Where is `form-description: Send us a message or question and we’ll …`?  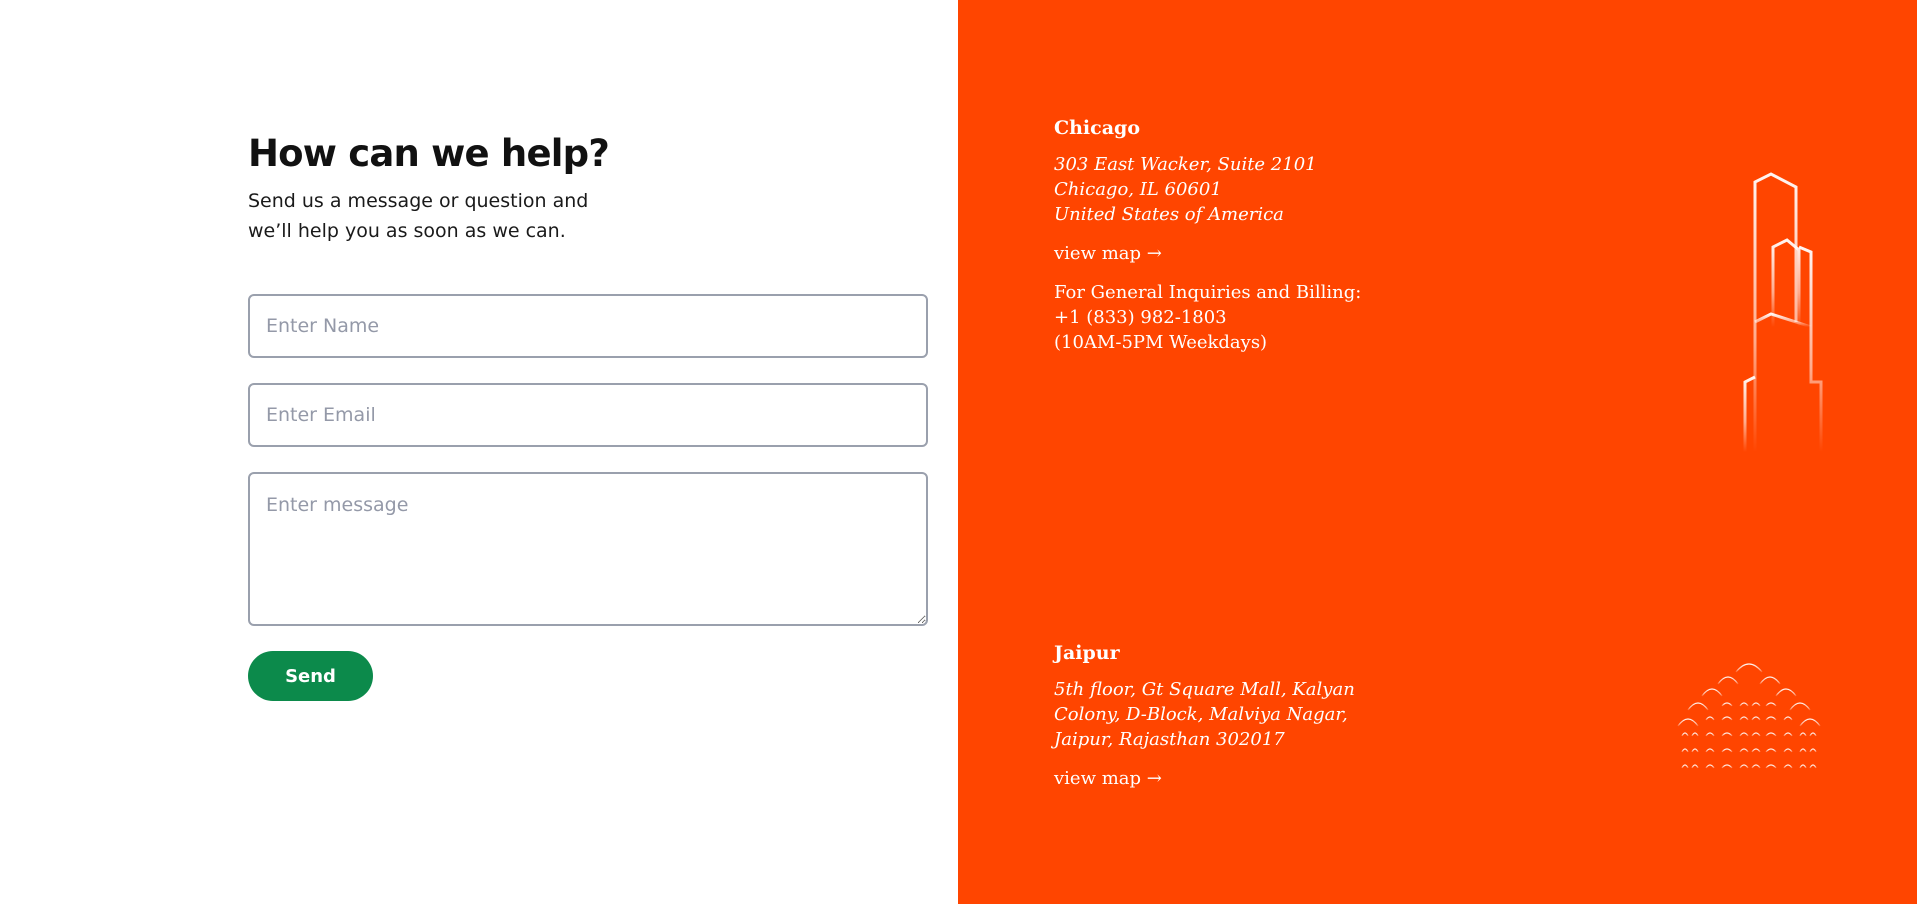 form-description: Send us a message or question and we’ll … is located at coordinates (418, 216).